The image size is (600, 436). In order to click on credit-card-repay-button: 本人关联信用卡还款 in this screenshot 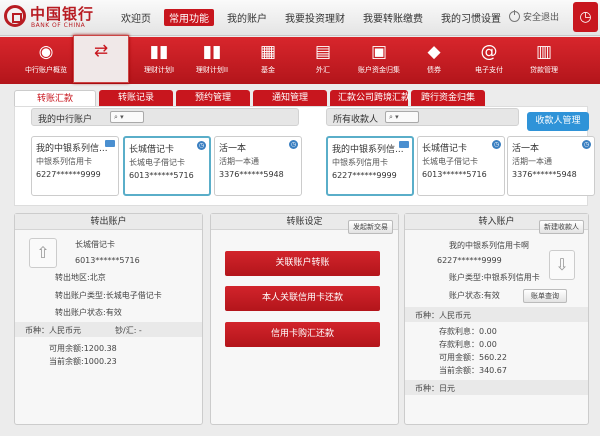, I will do `click(302, 298)`.